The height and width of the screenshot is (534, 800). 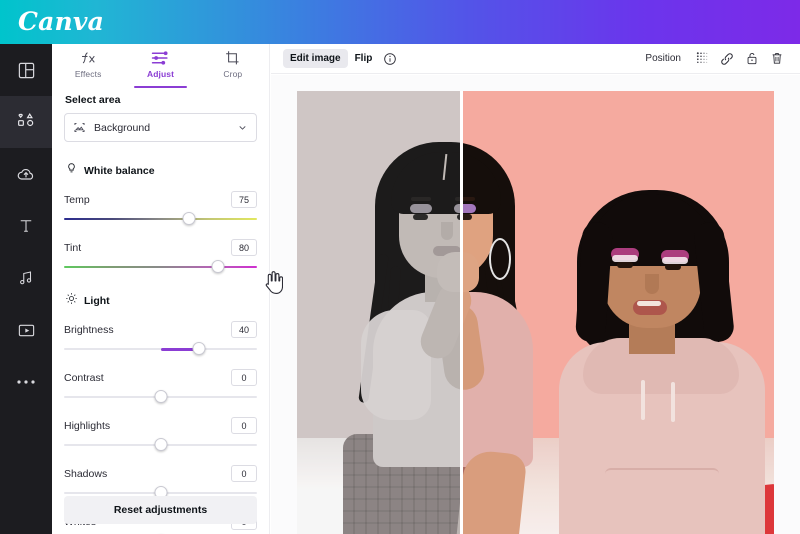 I want to click on video-play-icon, so click(x=26, y=330).